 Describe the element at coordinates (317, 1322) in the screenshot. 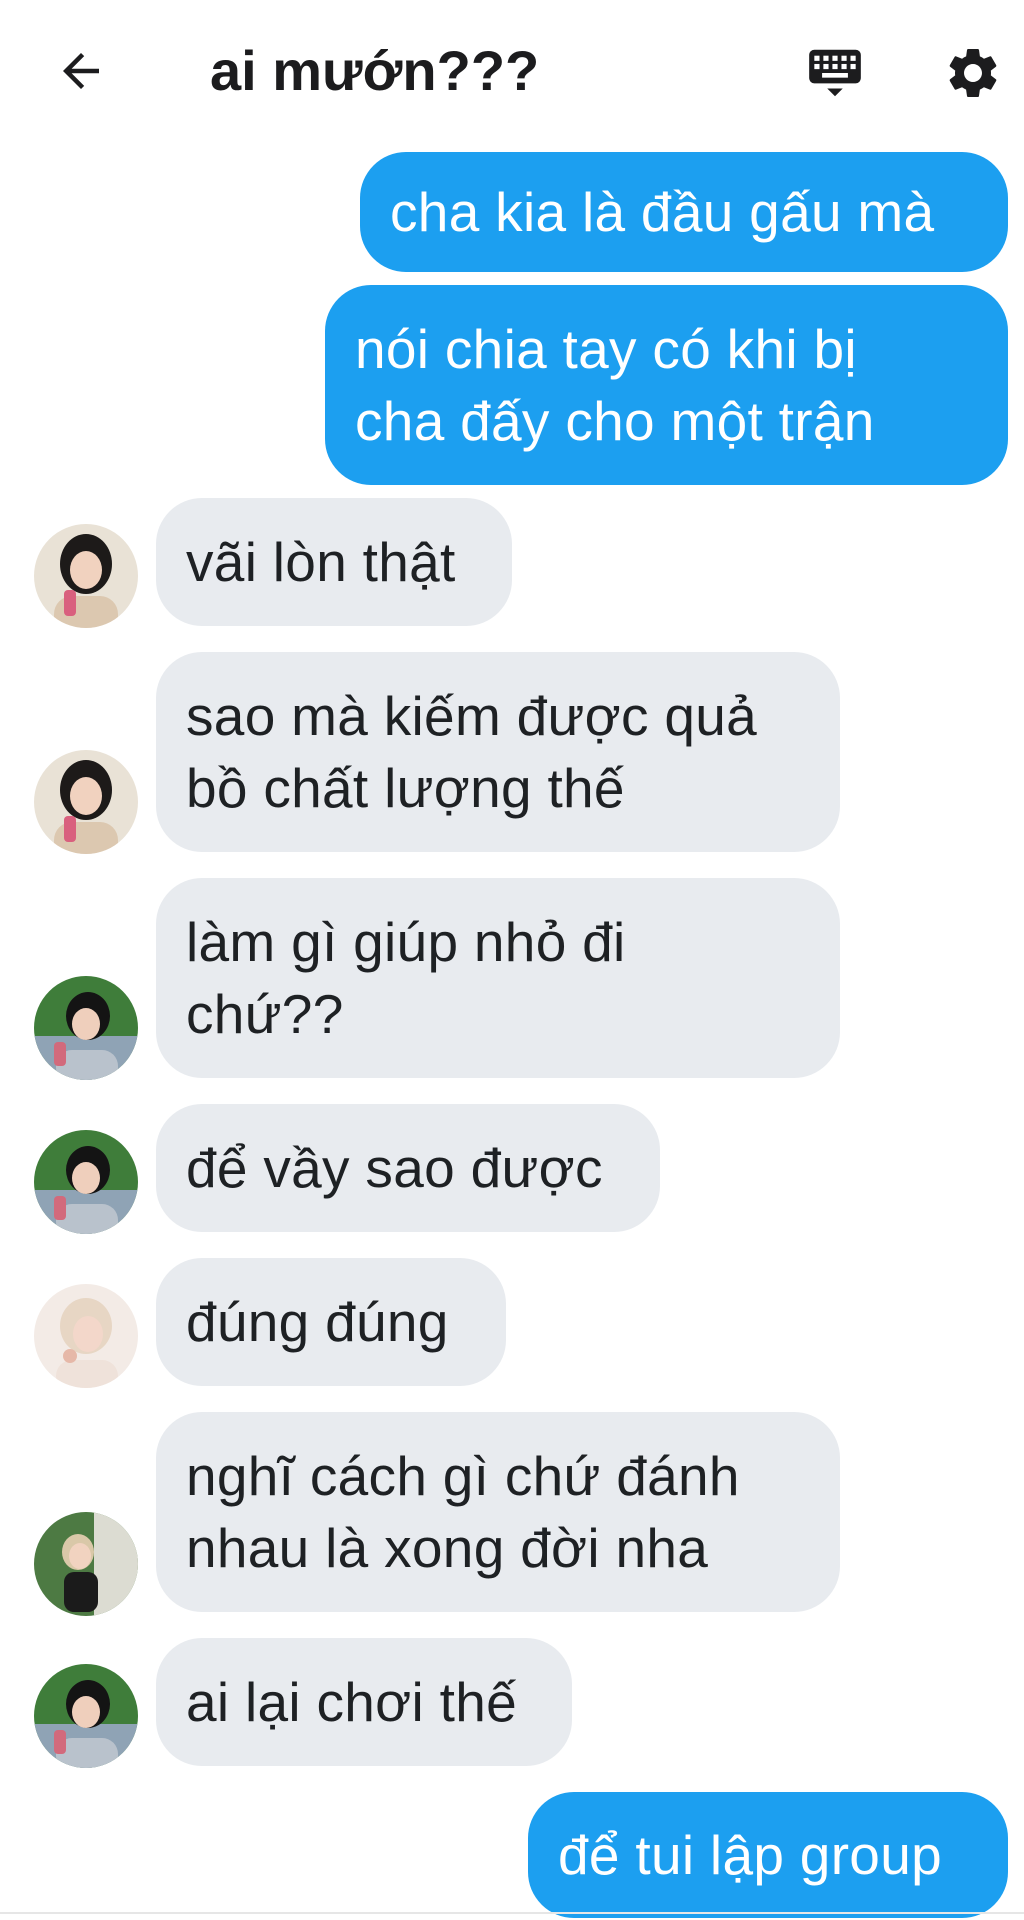

I see `message-text: đúng đúng` at that location.